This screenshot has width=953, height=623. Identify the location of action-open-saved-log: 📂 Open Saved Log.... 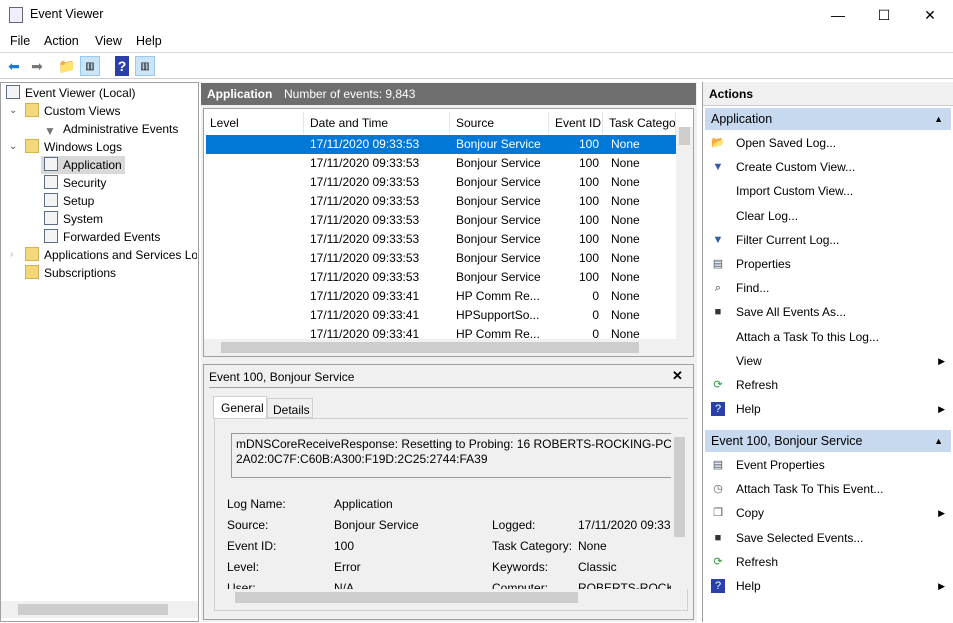
(828, 143).